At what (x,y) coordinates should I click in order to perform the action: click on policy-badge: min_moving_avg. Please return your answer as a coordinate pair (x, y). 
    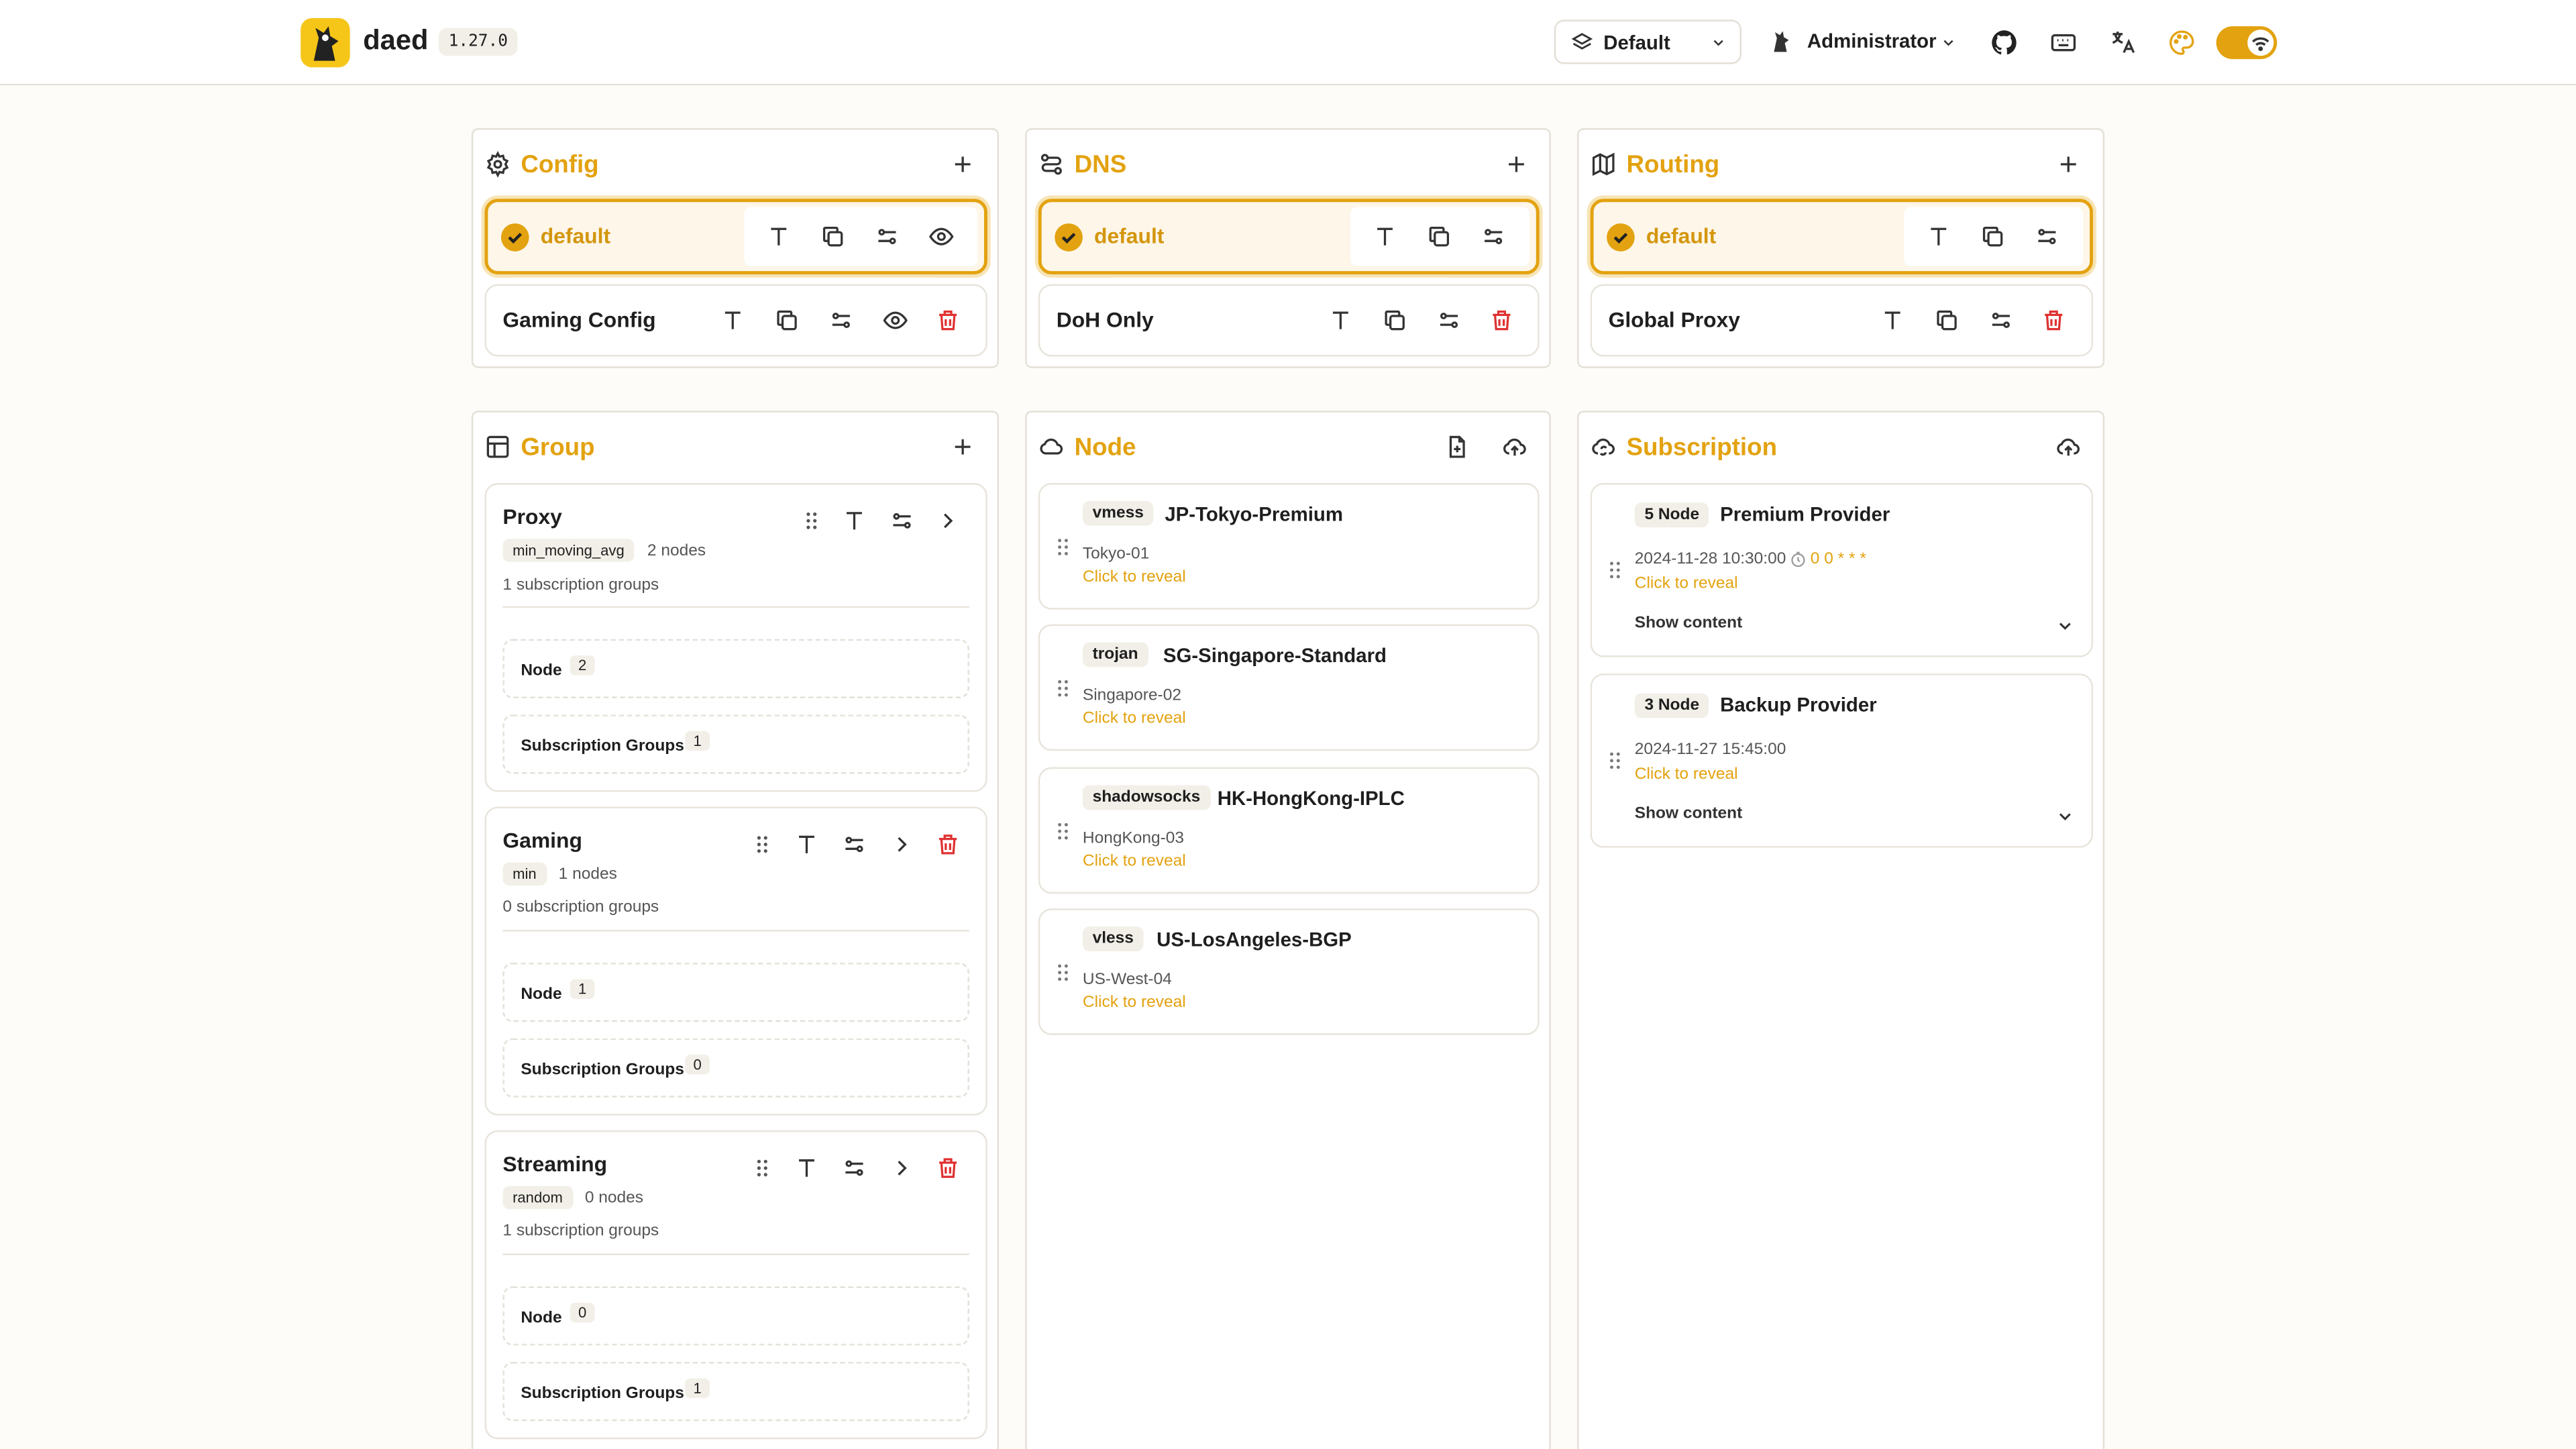
    Looking at the image, I should click on (568, 550).